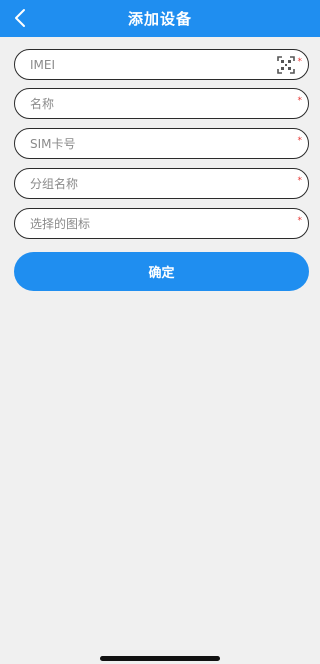  What do you see at coordinates (43, 64) in the screenshot?
I see `imei-placeholder: IMEI` at bounding box center [43, 64].